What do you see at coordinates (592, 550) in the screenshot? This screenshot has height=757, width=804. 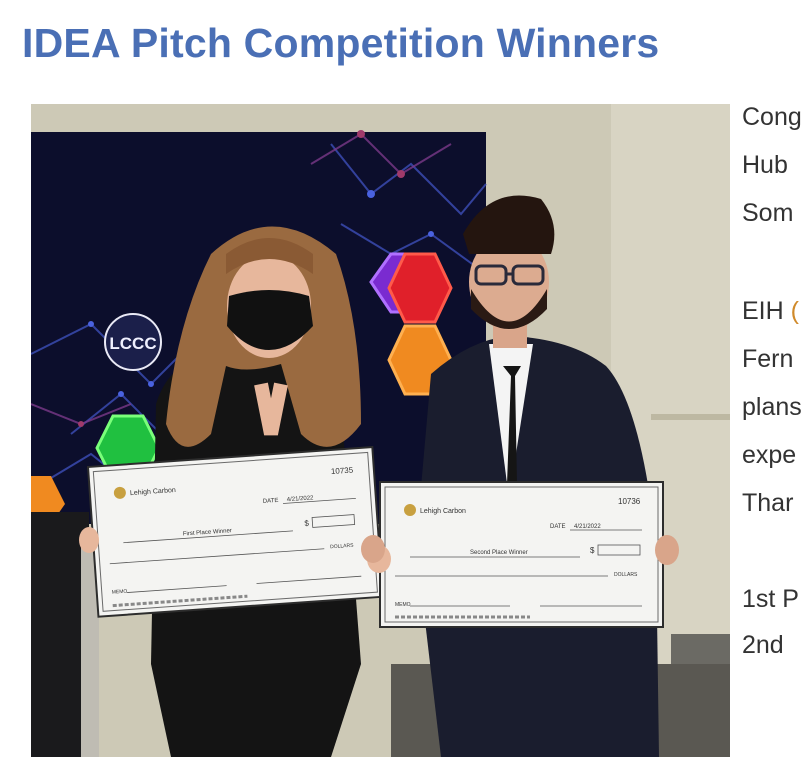 I see `check-right-dollar-sign: $` at bounding box center [592, 550].